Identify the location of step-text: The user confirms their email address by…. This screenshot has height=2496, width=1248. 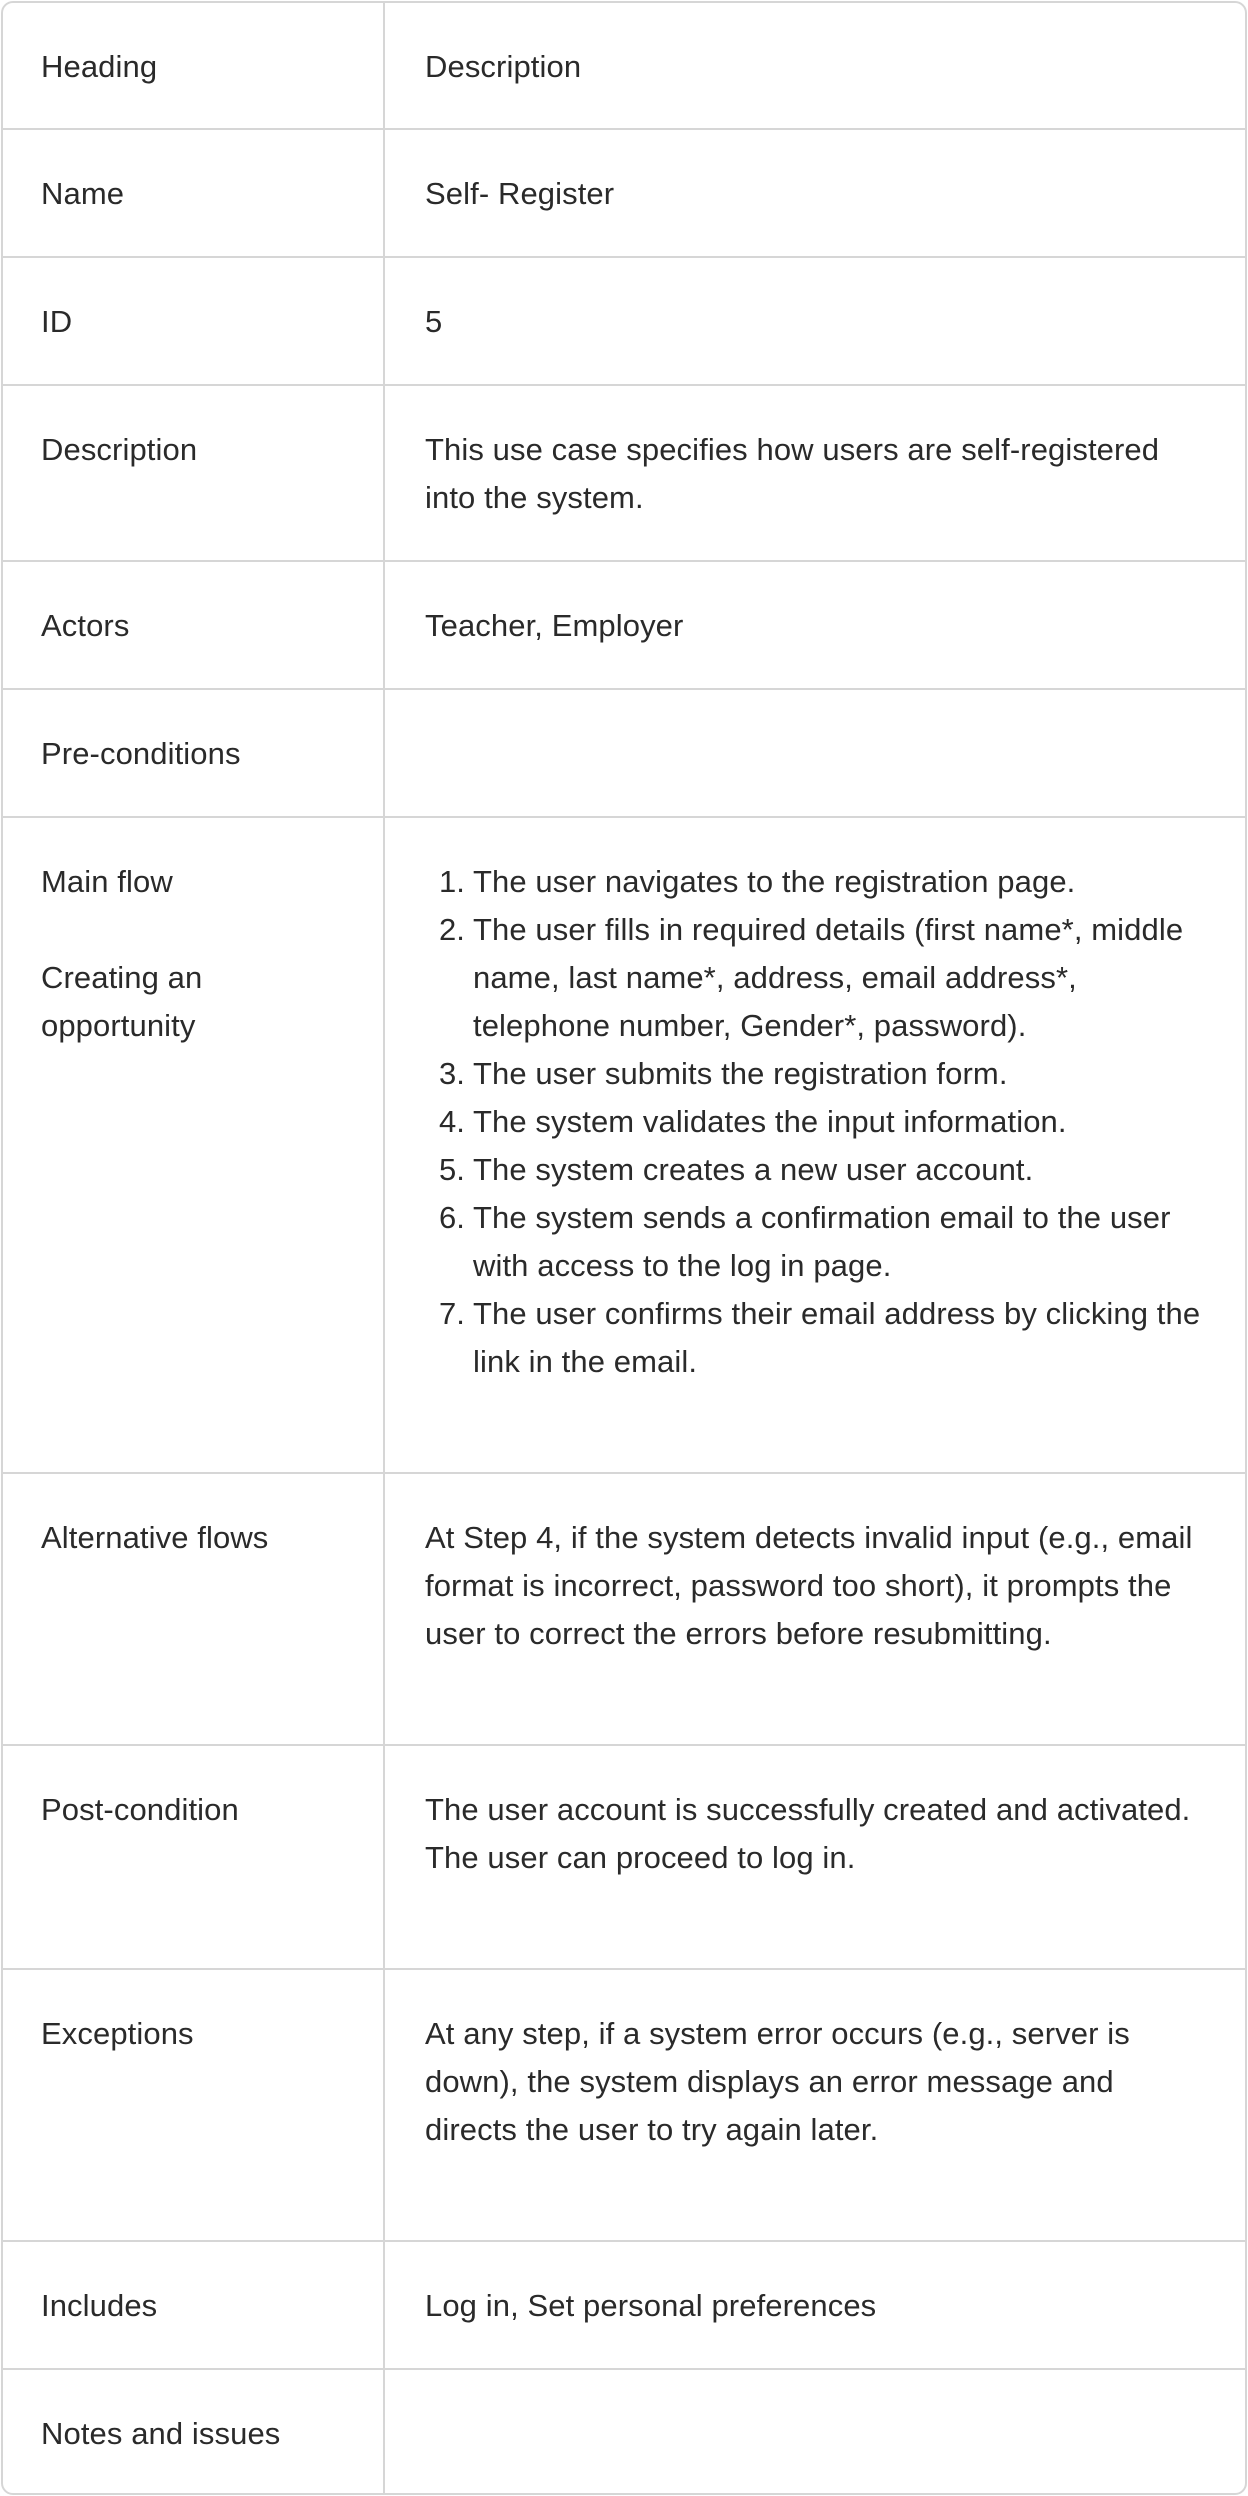
(837, 1337).